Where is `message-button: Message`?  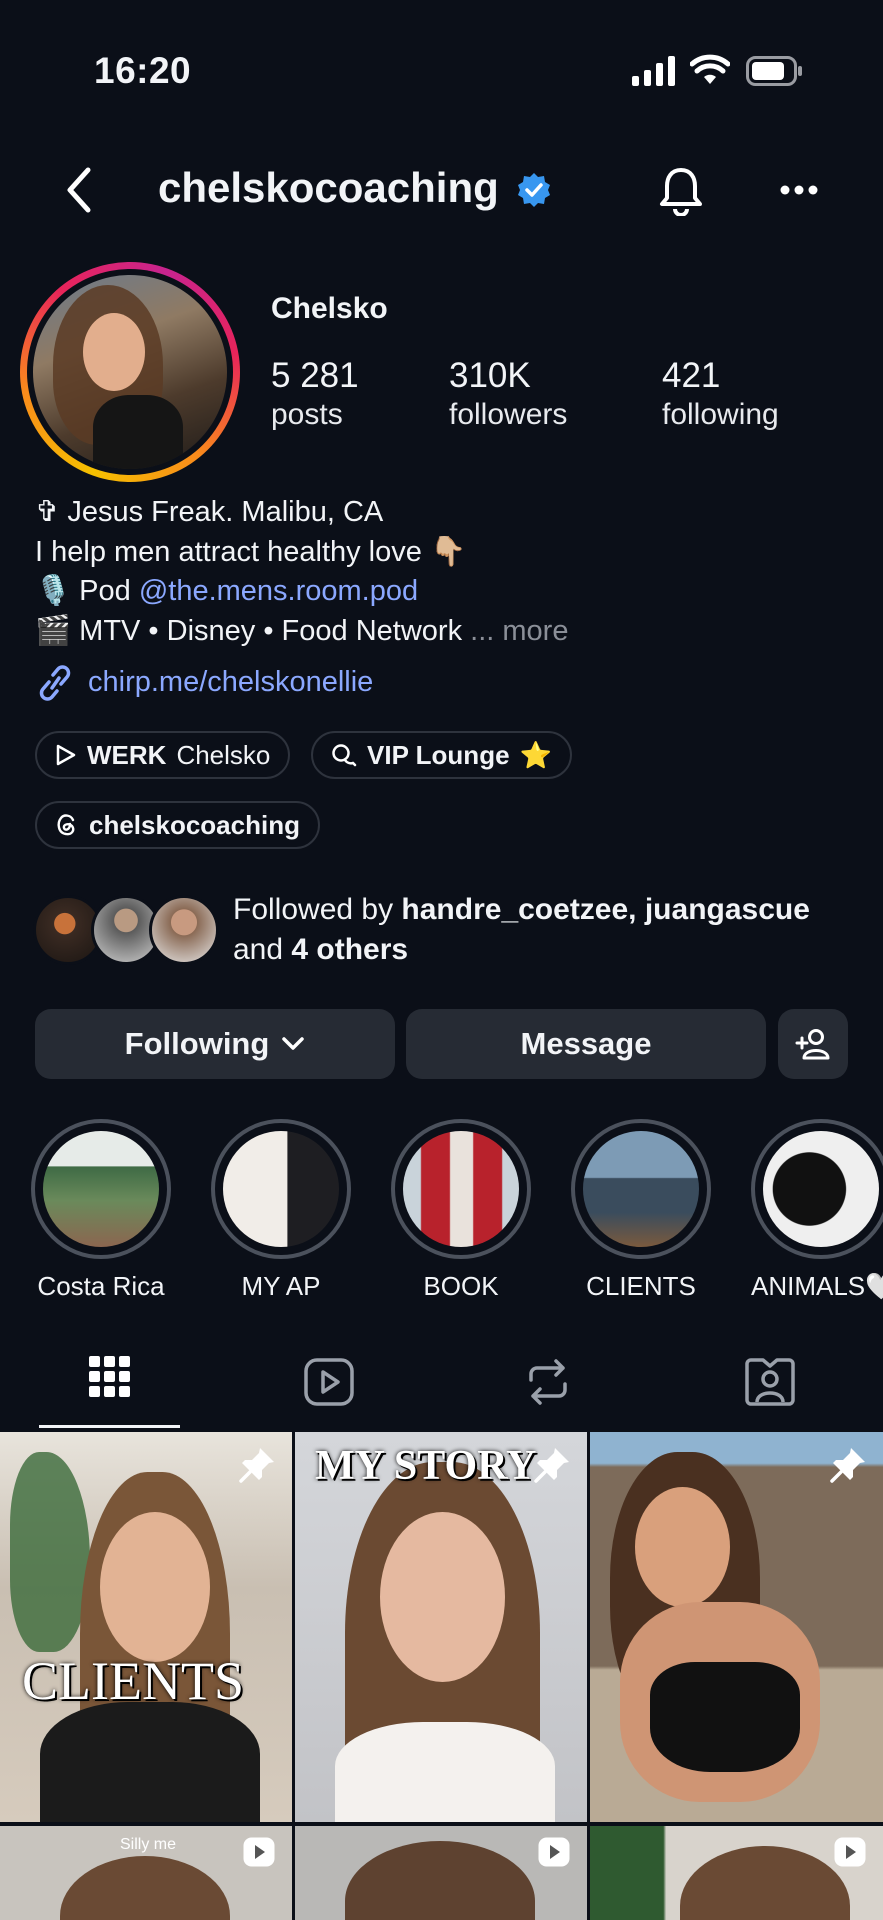
message-button: Message is located at coordinates (586, 1044).